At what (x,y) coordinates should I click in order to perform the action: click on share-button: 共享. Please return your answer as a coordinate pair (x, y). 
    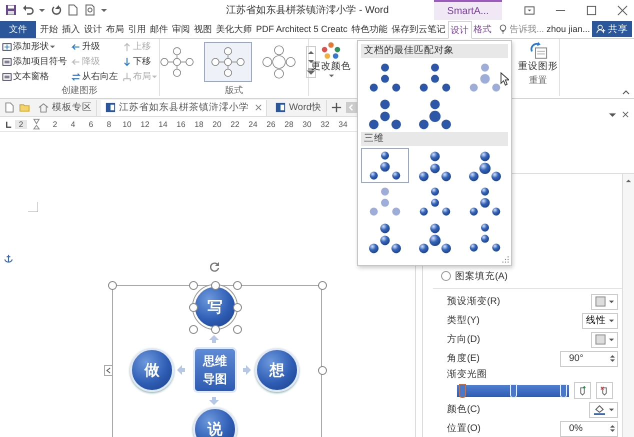
    Looking at the image, I should click on (612, 29).